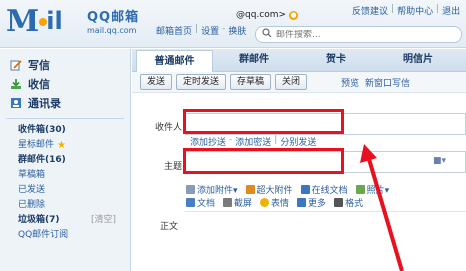  What do you see at coordinates (368, 153) in the screenshot?
I see `arrow-head` at bounding box center [368, 153].